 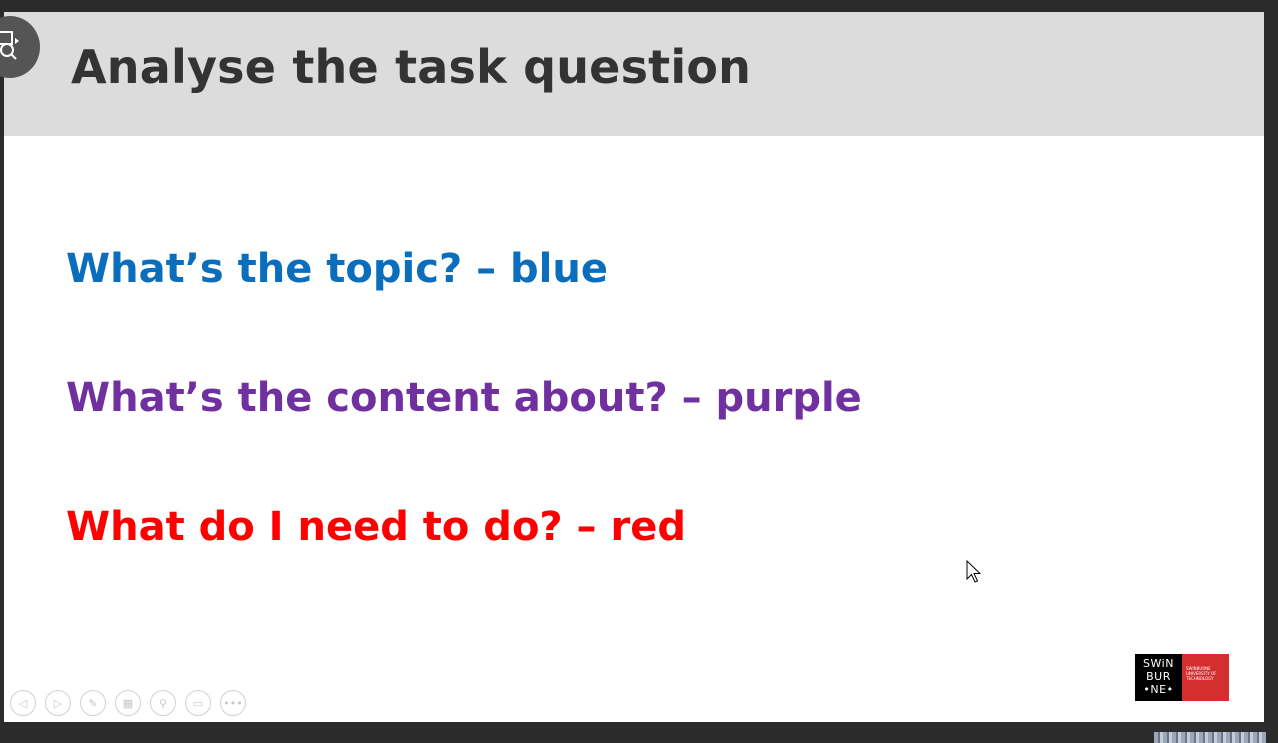 What do you see at coordinates (1158, 677) in the screenshot?
I see `logo-wordmark: SWiN BUR •NE•` at bounding box center [1158, 677].